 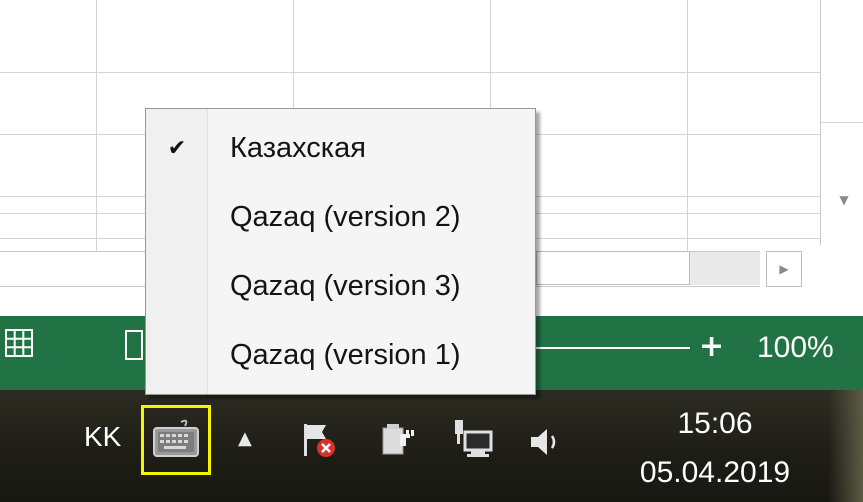 I want to click on clock-time: 15:06, so click(x=715, y=424).